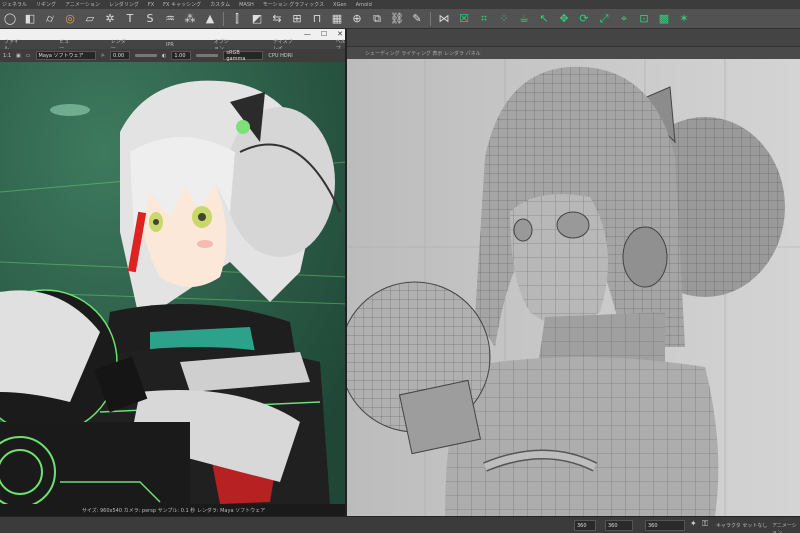 The image size is (800, 533). I want to click on render-menu-item-3: IPR, so click(170, 45).